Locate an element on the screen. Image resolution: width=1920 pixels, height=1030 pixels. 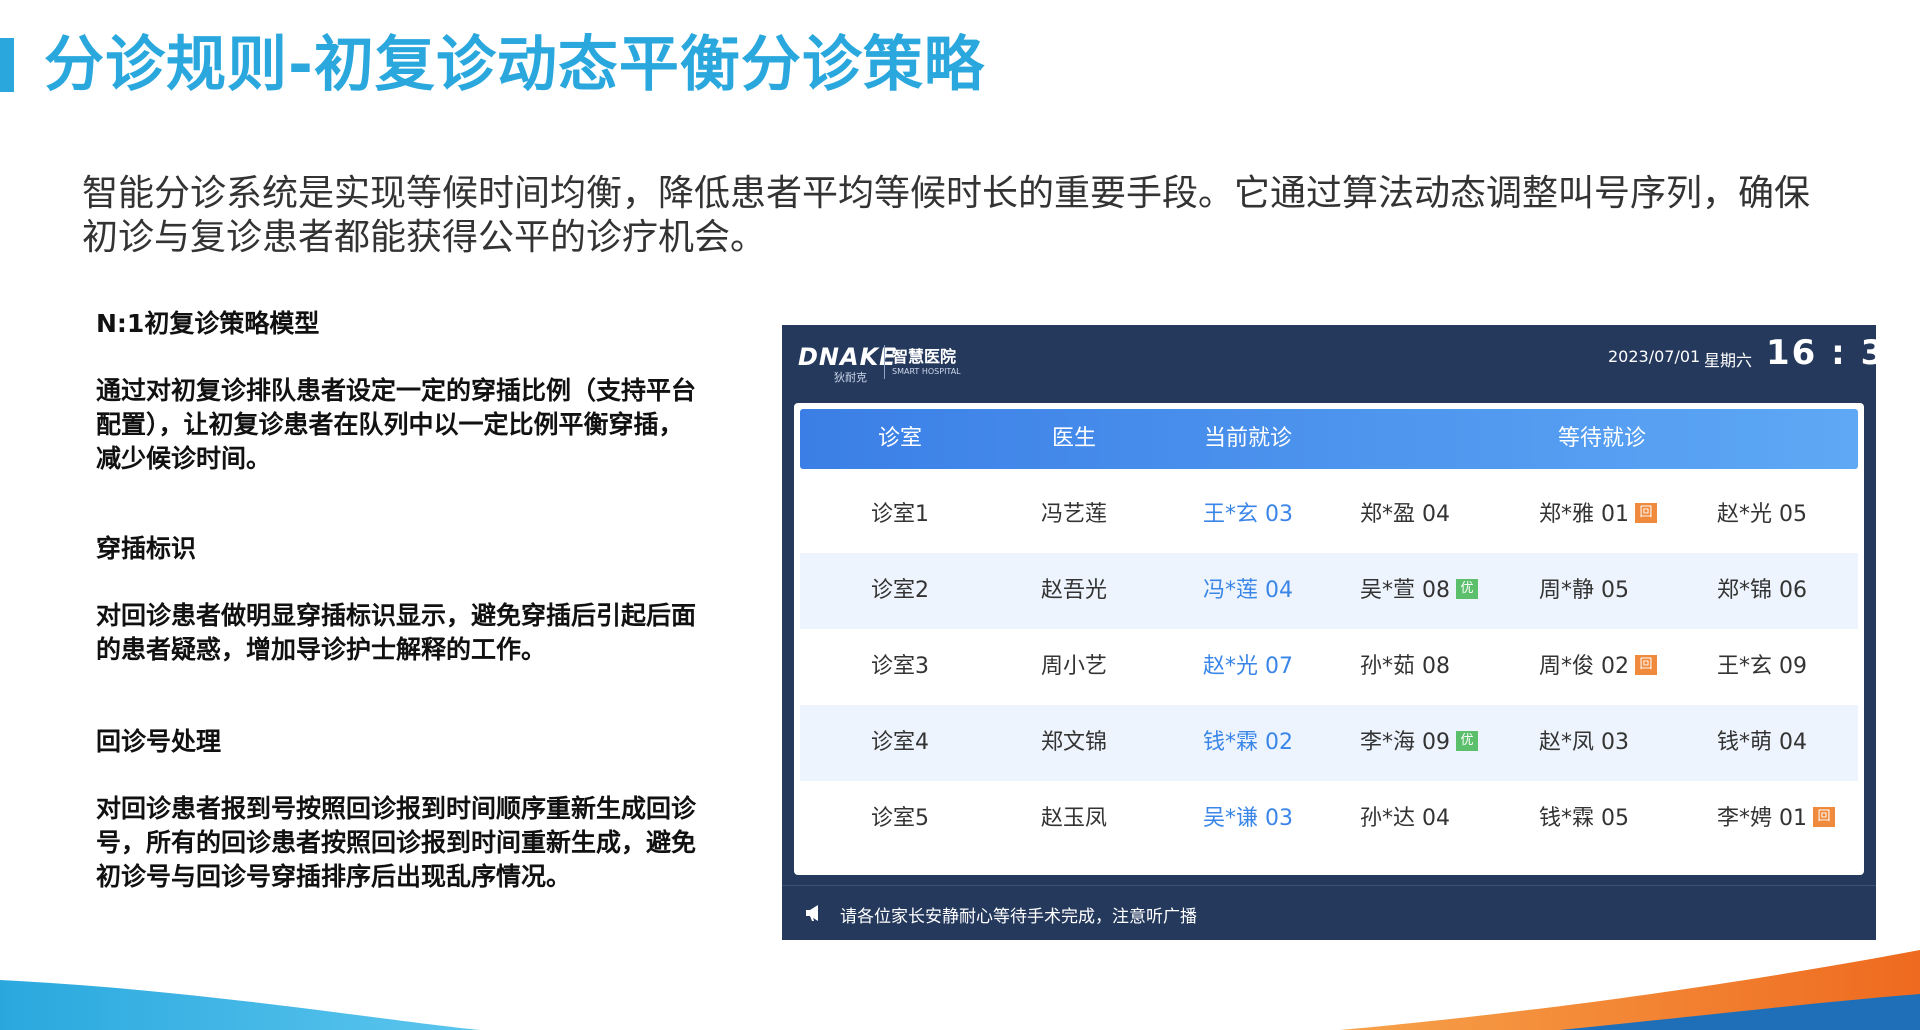
patient-name: 孙*达 04 is located at coordinates (1405, 818).